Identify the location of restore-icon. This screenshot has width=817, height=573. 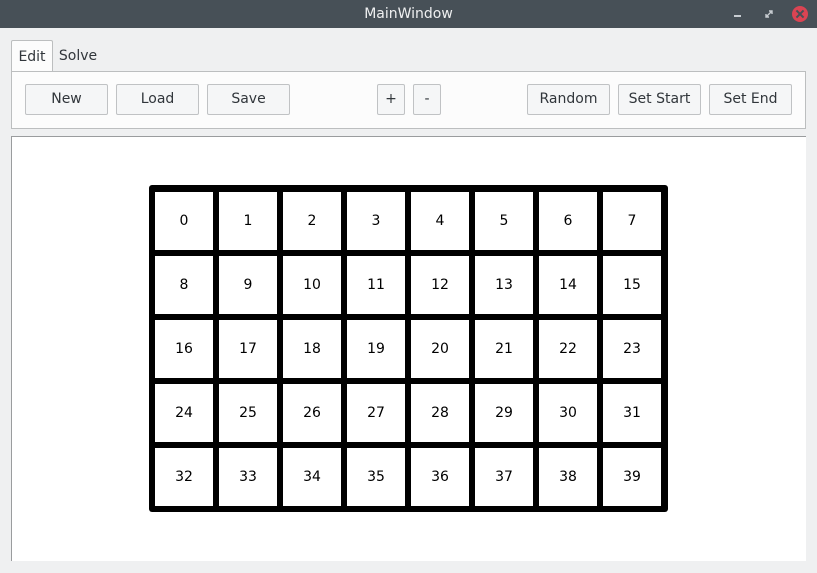
(769, 14).